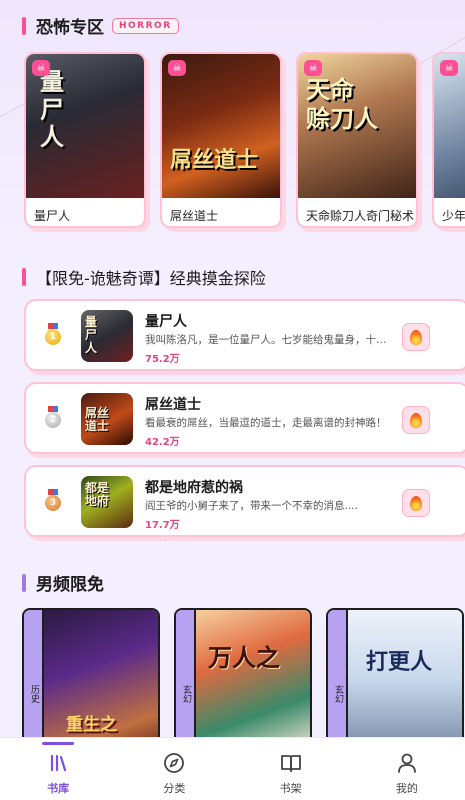  I want to click on book-name: 天命赊刀人奇门秘术, so click(360, 216).